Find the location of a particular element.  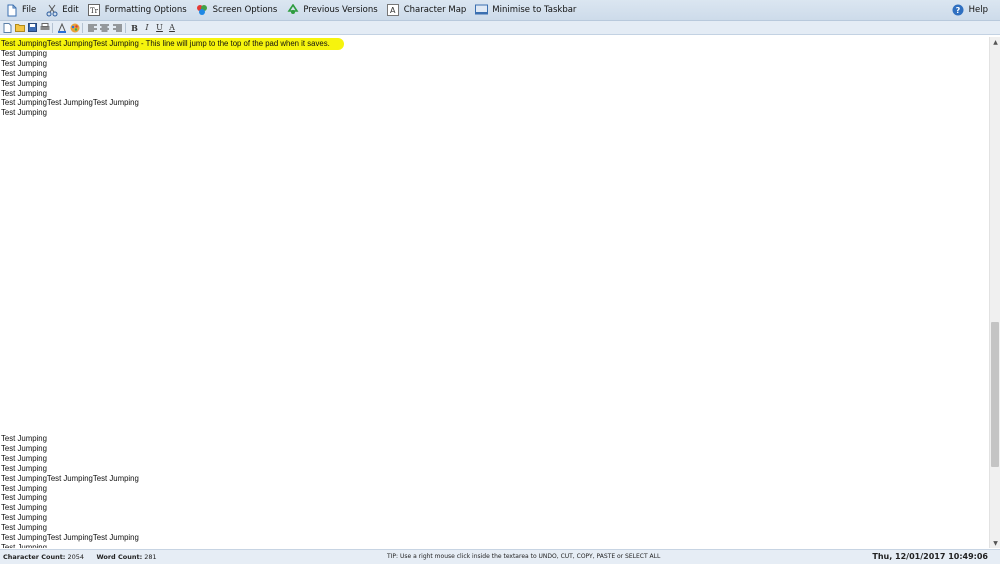

menu-versions-label: Previous Versions is located at coordinates (340, 10).